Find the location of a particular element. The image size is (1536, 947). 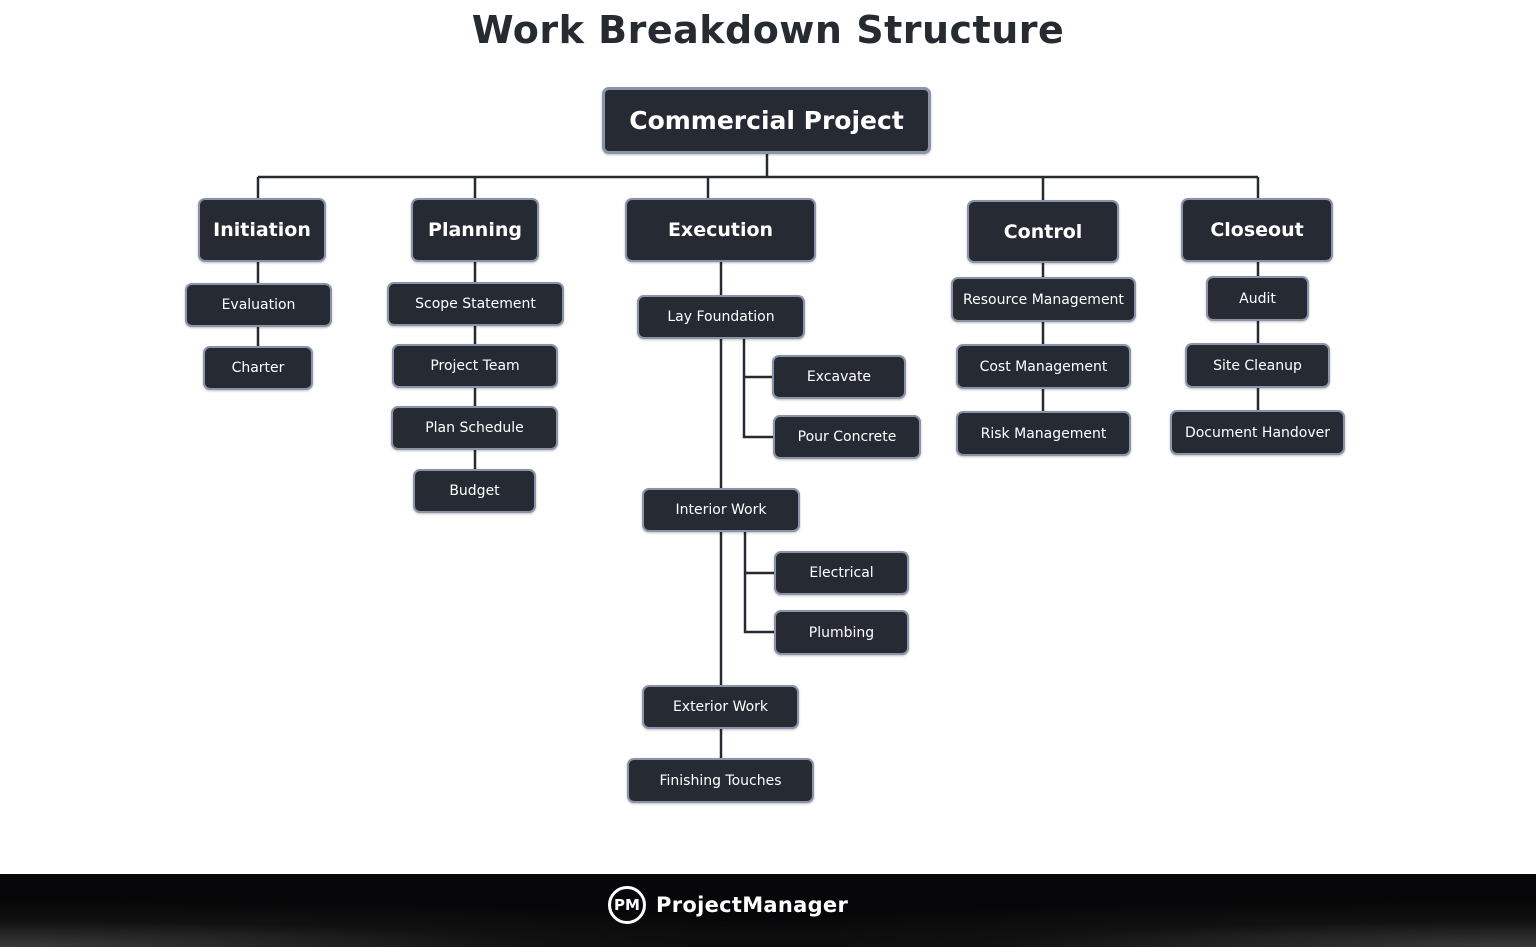

task-audit: Audit is located at coordinates (1257, 298).